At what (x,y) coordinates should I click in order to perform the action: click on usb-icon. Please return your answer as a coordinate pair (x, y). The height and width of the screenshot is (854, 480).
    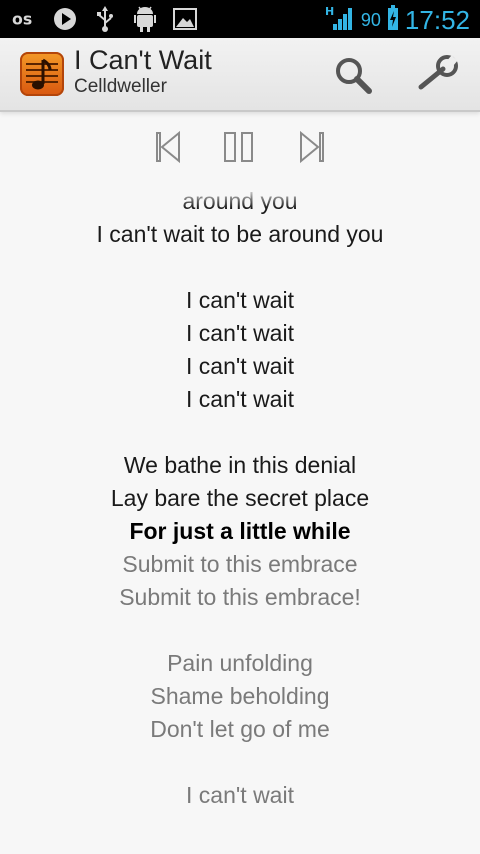
    Looking at the image, I should click on (105, 19).